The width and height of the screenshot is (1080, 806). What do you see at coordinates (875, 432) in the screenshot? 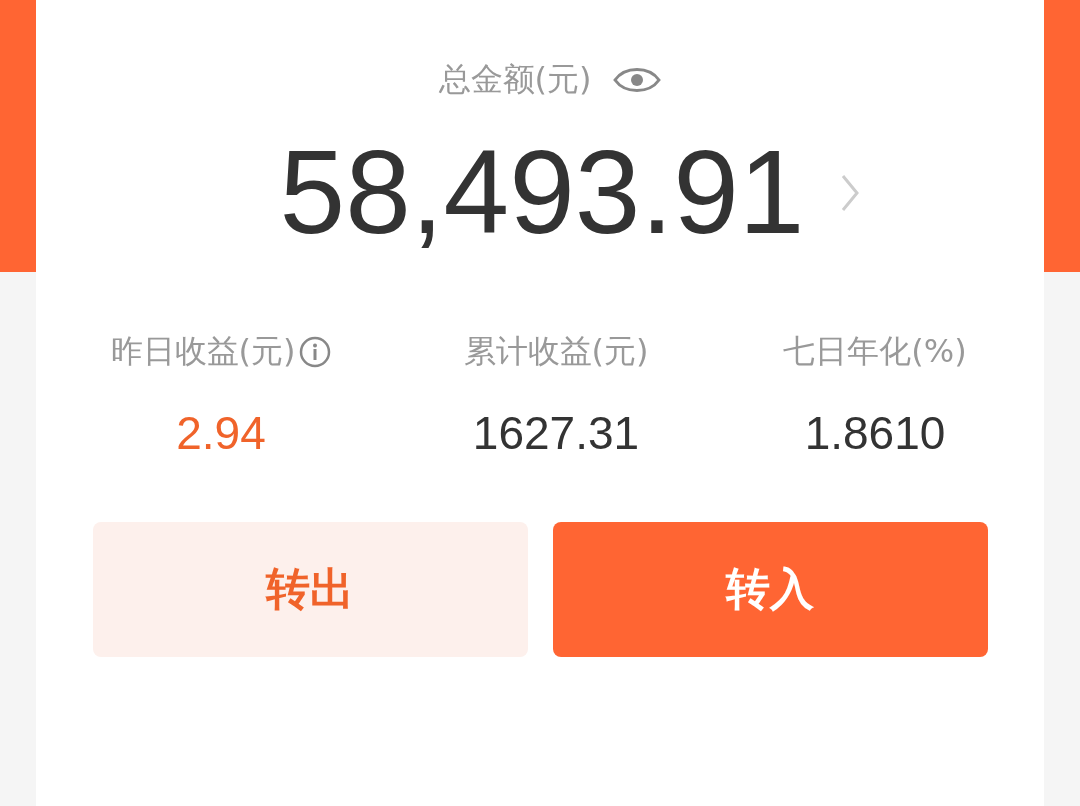
I see `stat-value: 1.8610` at bounding box center [875, 432].